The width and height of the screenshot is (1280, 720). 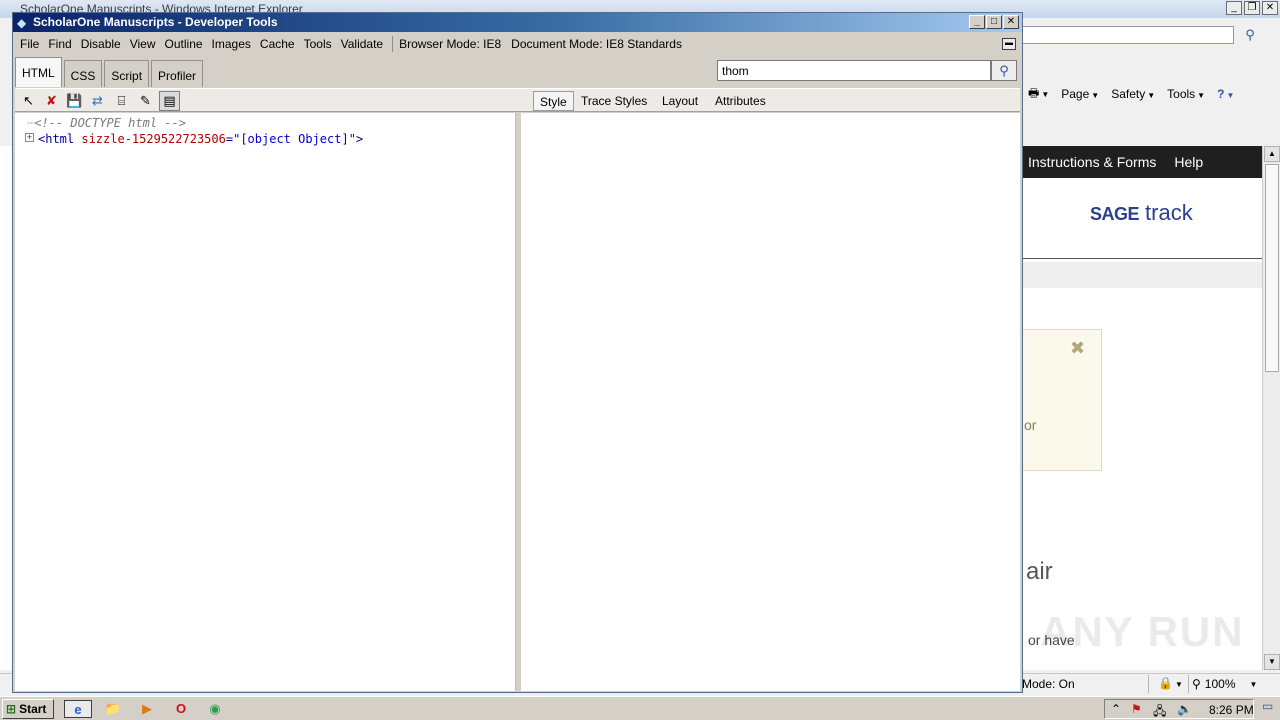 What do you see at coordinates (1271, 408) in the screenshot?
I see `ie-vertical-scrollbar: ▲ ▼` at bounding box center [1271, 408].